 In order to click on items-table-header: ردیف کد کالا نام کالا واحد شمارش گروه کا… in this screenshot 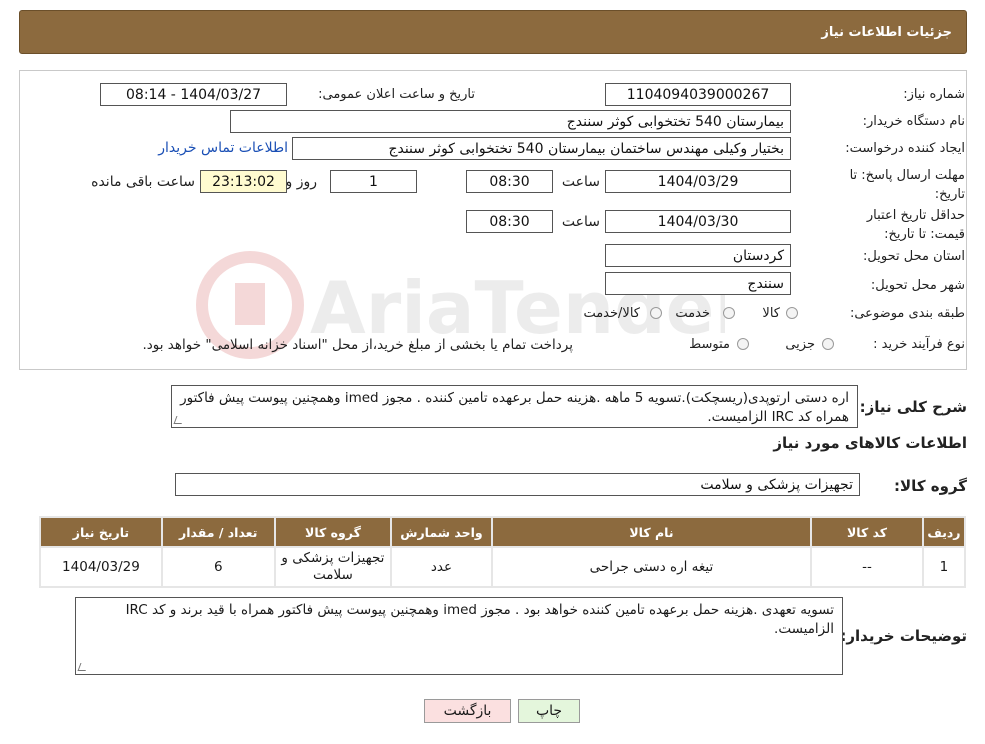, I will do `click(502, 532)`.